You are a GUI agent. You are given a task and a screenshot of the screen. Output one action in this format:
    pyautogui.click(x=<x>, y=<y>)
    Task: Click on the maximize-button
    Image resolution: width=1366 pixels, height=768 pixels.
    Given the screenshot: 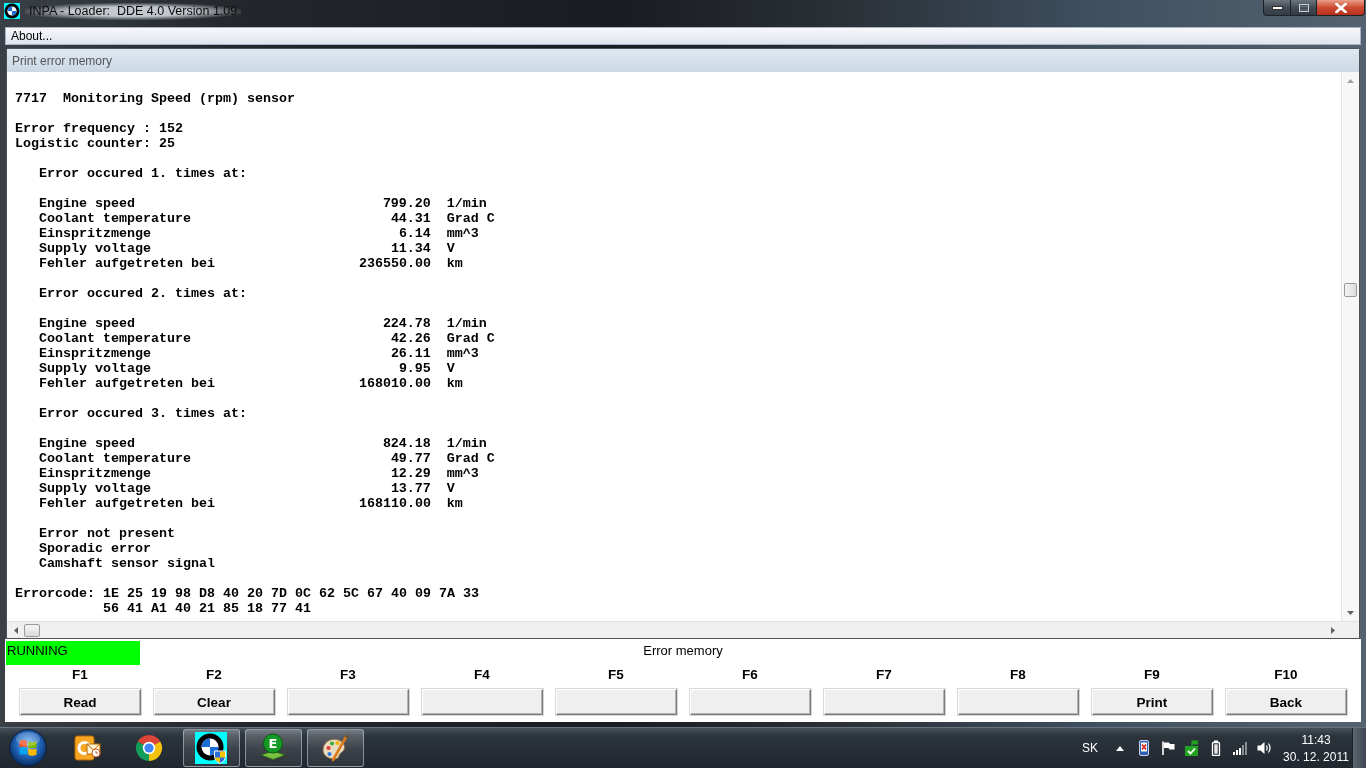 What is the action you would take?
    pyautogui.click(x=1304, y=8)
    